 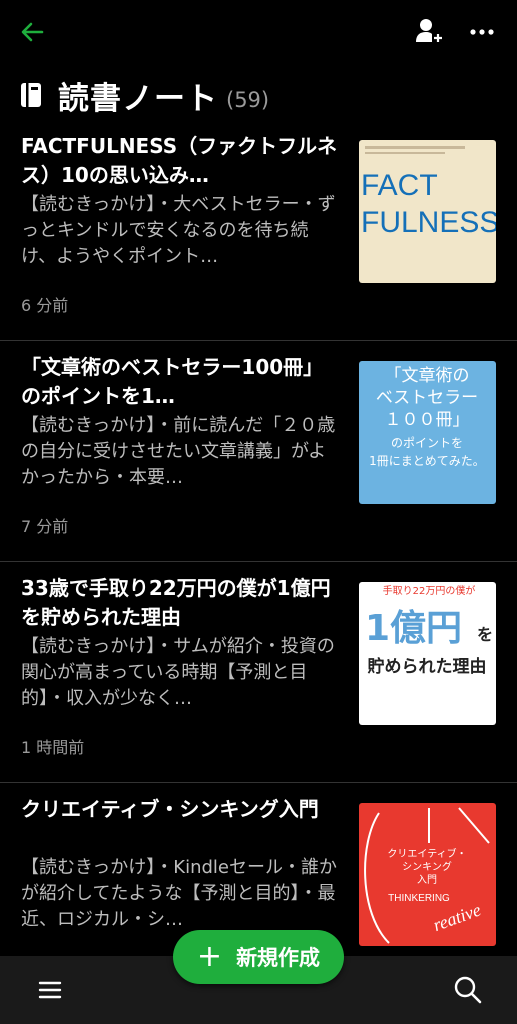 What do you see at coordinates (45, 526) in the screenshot?
I see `note-time: 7 分前` at bounding box center [45, 526].